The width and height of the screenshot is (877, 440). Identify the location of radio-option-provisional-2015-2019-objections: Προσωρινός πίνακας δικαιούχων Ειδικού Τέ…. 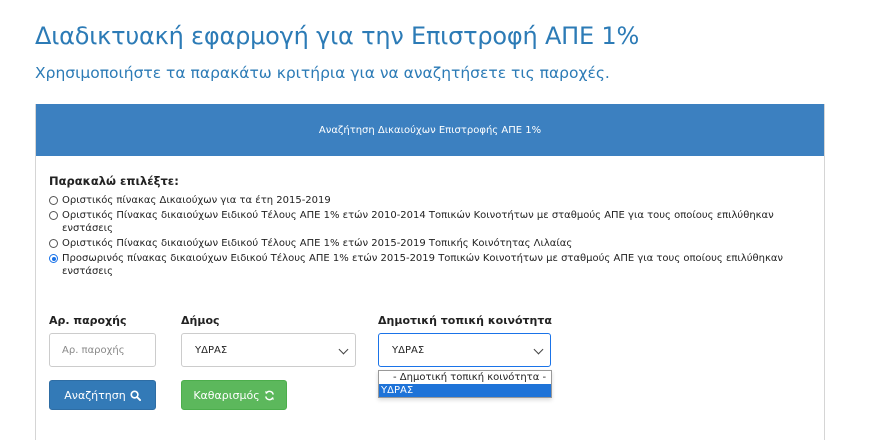
(434, 265).